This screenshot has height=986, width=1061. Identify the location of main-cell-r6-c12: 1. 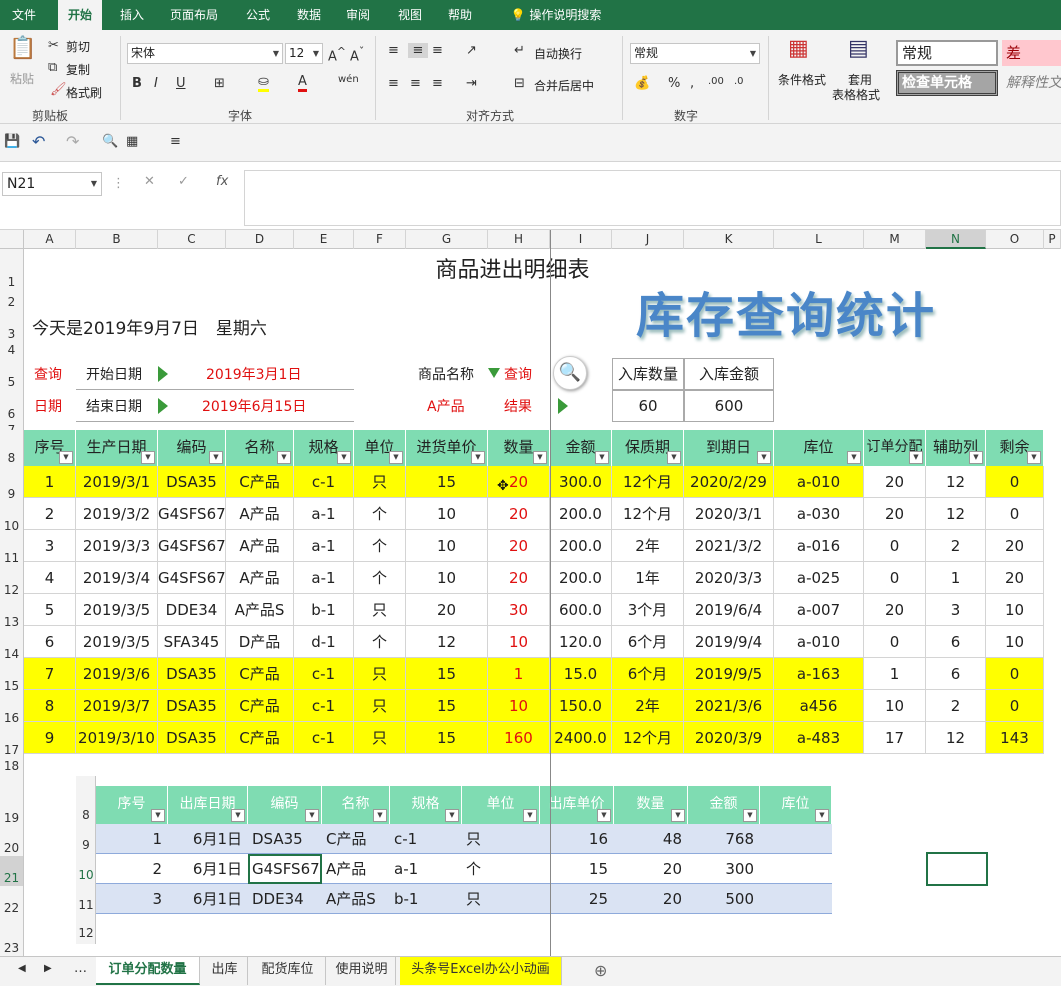
(895, 674).